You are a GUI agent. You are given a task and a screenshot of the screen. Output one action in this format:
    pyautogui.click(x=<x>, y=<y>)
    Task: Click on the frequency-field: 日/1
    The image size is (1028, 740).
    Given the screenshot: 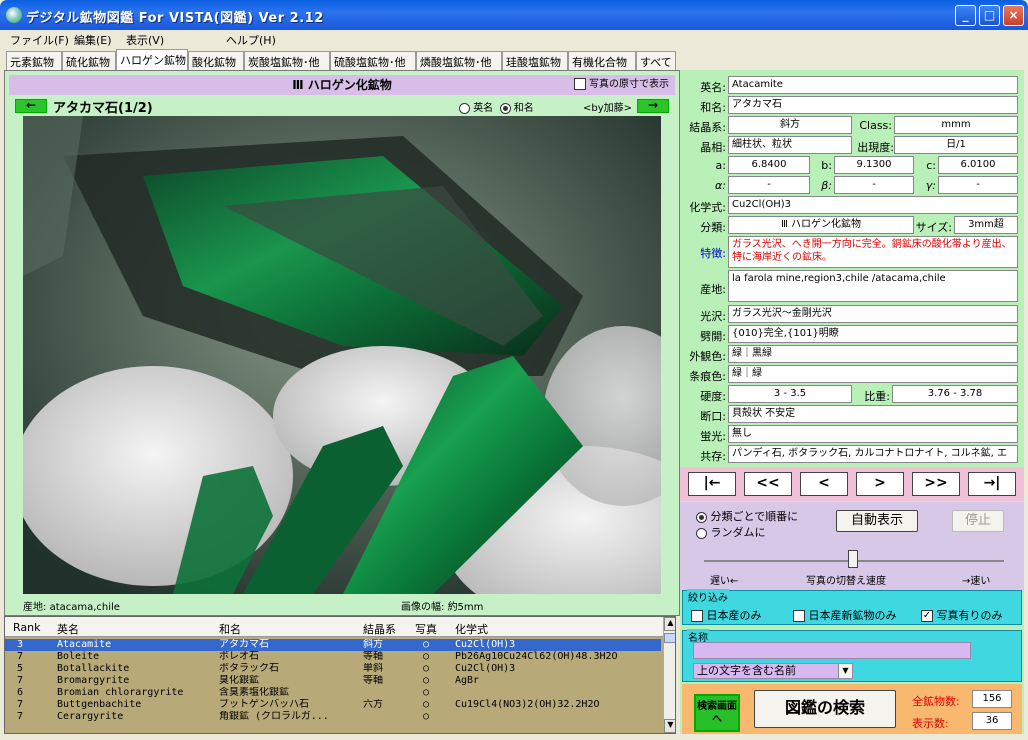 What is the action you would take?
    pyautogui.click(x=956, y=145)
    